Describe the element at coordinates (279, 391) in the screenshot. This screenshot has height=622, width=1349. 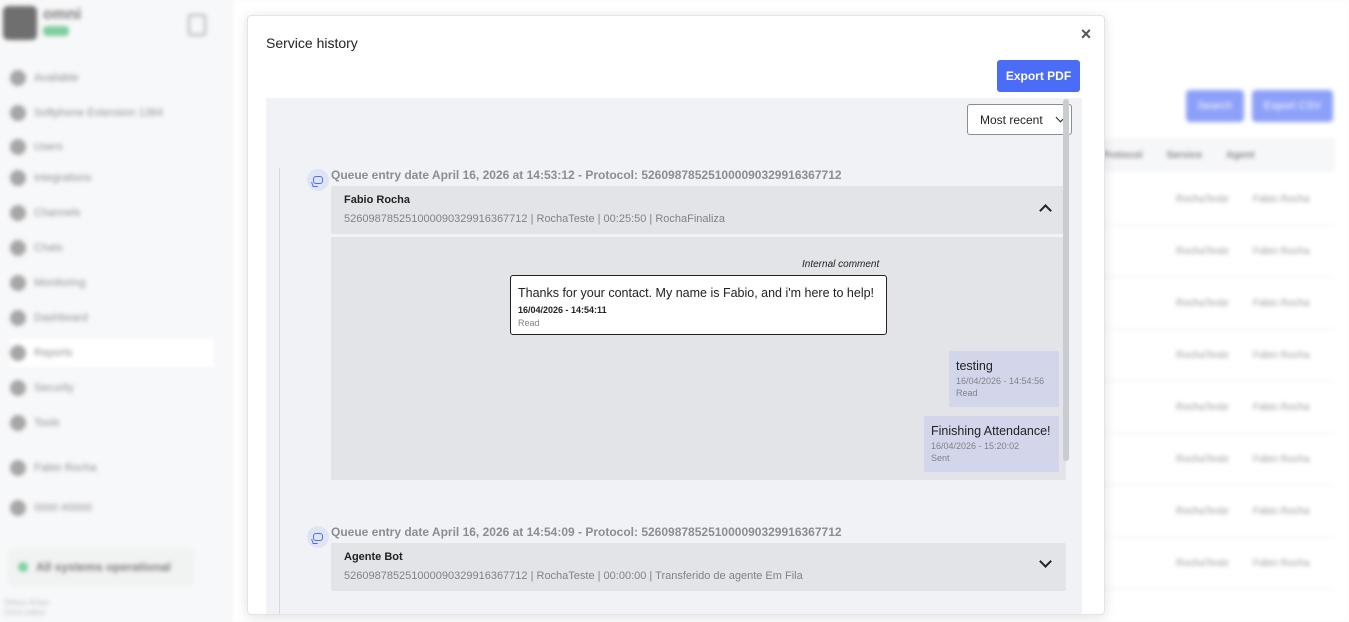
I see `timeline-line` at that location.